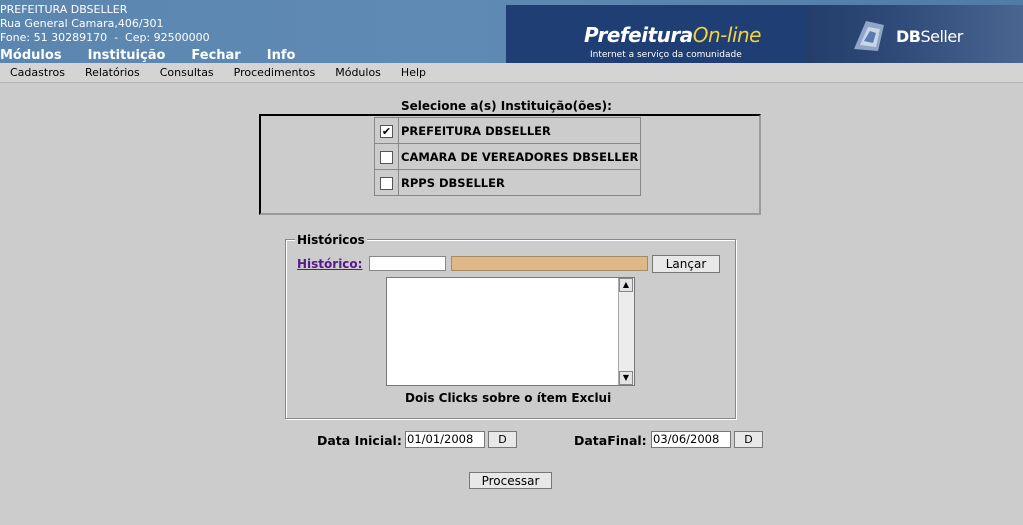 This screenshot has width=1023, height=525. I want to click on processar-button: Processar, so click(510, 480).